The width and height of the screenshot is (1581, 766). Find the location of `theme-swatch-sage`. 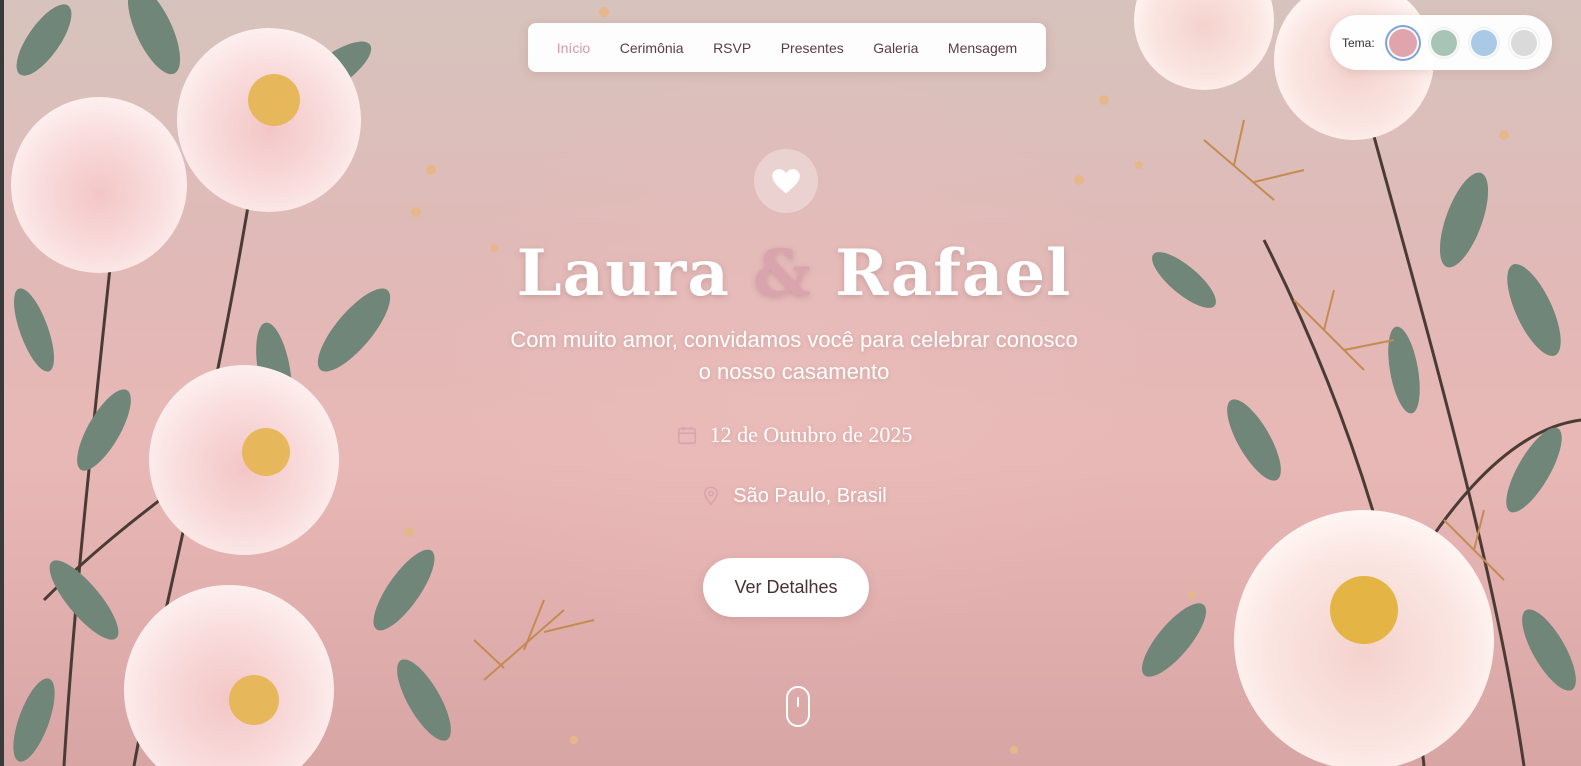

theme-swatch-sage is located at coordinates (1443, 42).